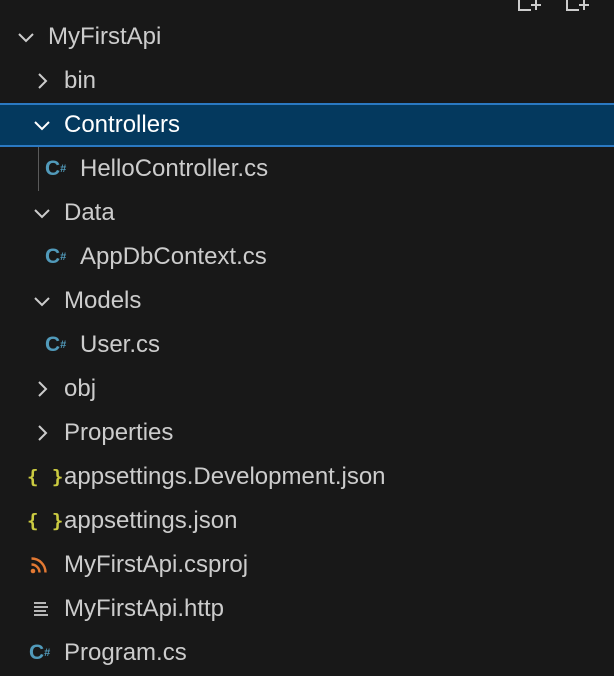  Describe the element at coordinates (122, 124) in the screenshot. I see `tree-item-label: Controllers` at that location.